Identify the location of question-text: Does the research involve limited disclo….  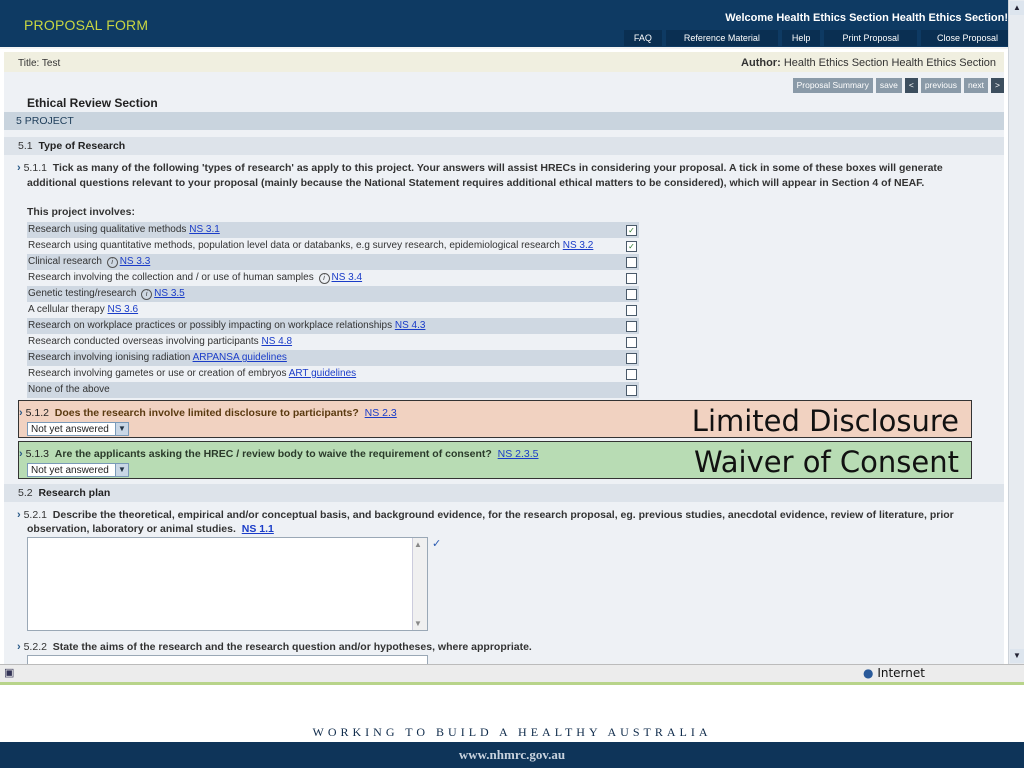
(206, 413).